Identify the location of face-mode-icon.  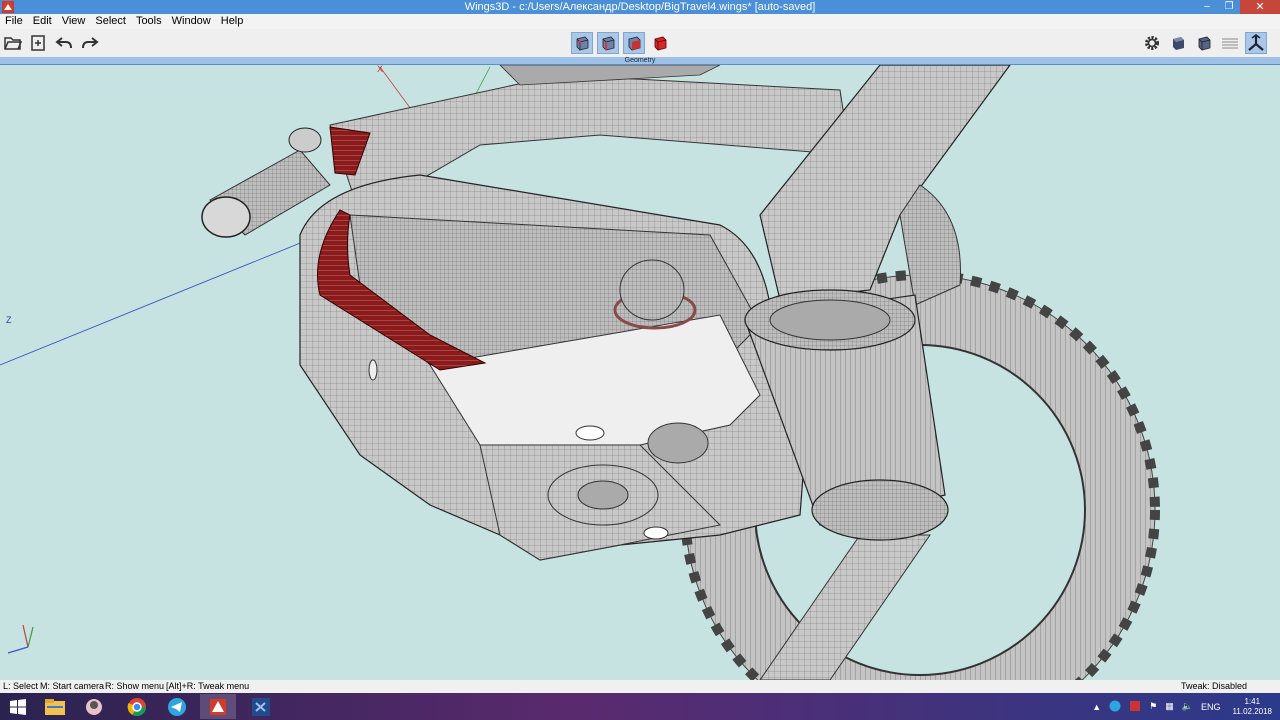
(634, 43).